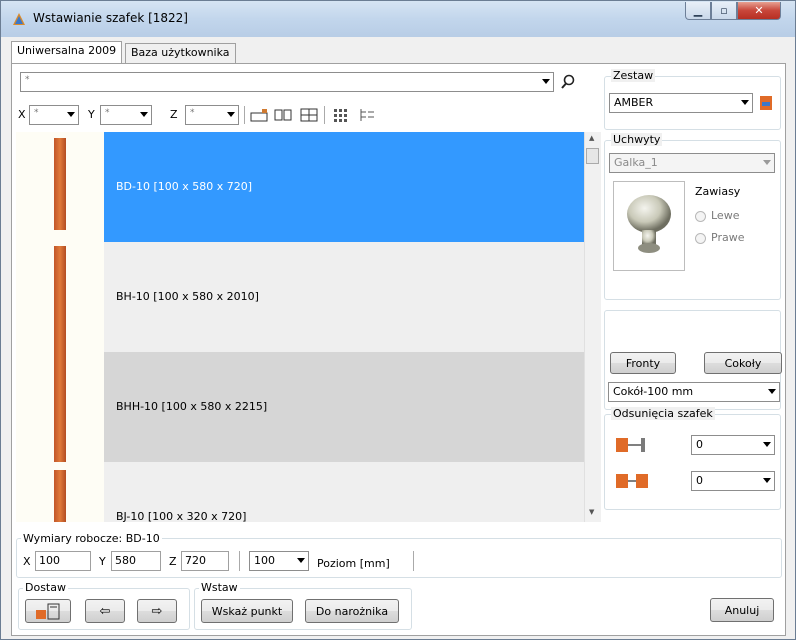  I want to click on offset2-value: 0, so click(699, 480).